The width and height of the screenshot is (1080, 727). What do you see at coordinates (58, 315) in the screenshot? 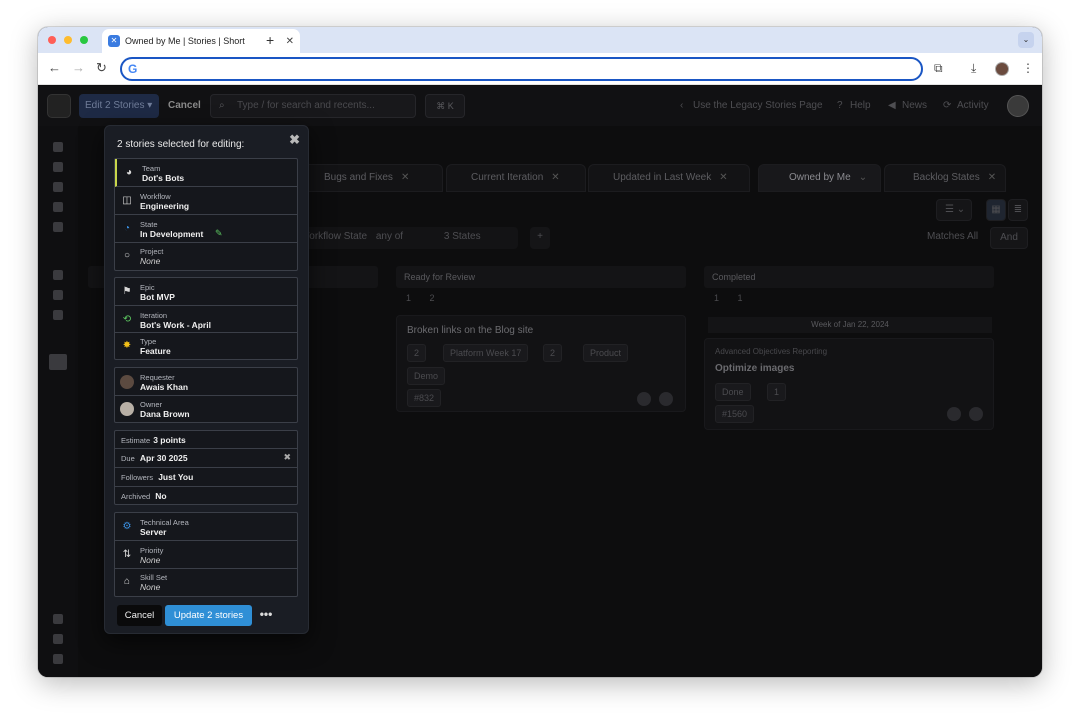
I see `integrations-icon` at bounding box center [58, 315].